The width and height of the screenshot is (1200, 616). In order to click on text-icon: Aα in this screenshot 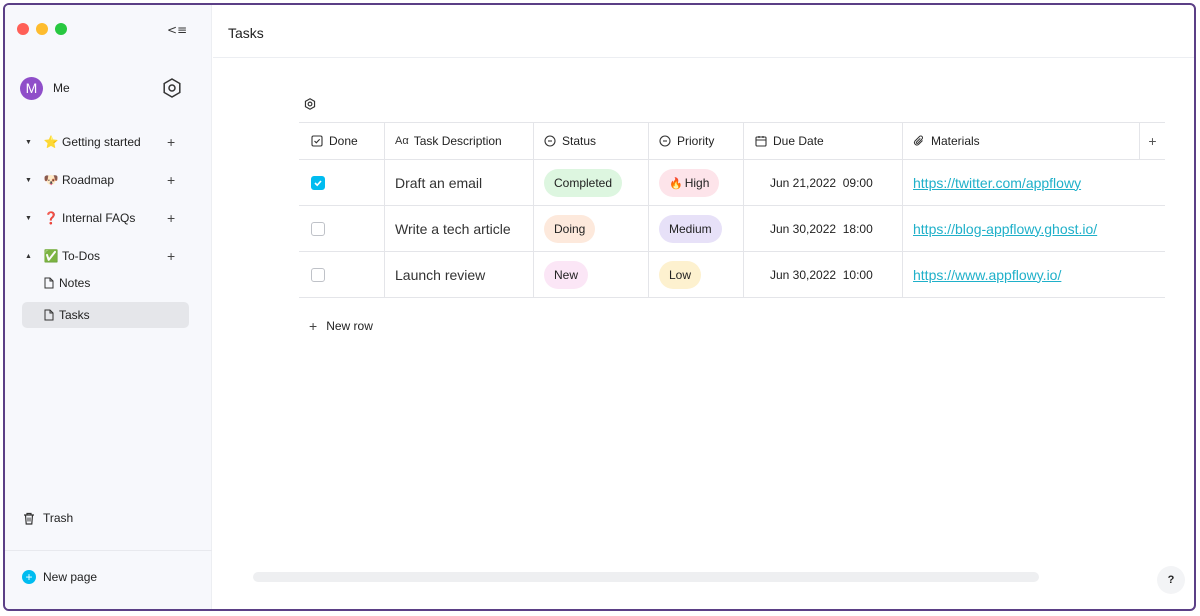, I will do `click(402, 141)`.